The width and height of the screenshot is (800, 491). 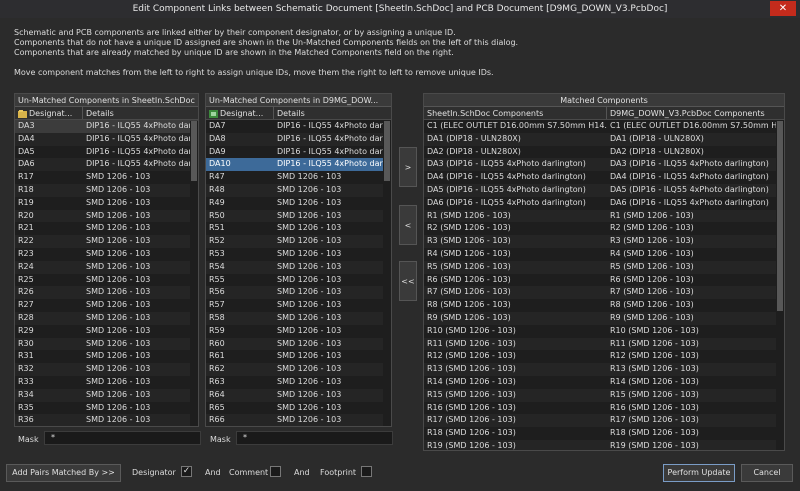 I want to click on table-row: R66 SMD 1206 - 103, so click(x=298, y=420).